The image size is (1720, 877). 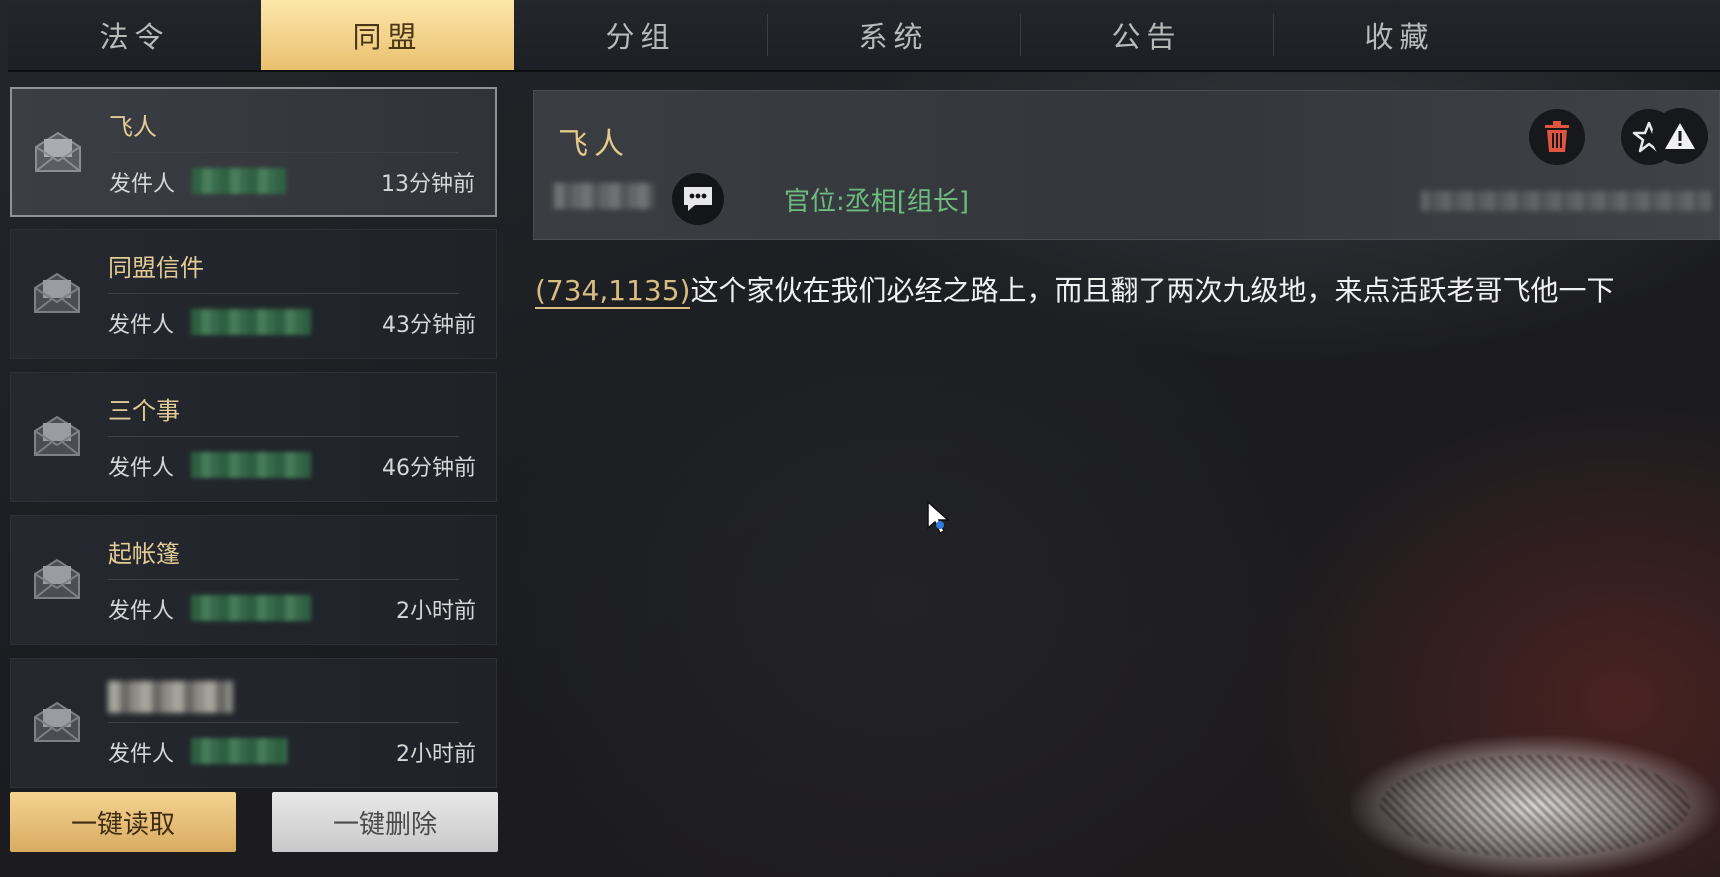 I want to click on mail-title: 同盟信件, so click(x=156, y=268).